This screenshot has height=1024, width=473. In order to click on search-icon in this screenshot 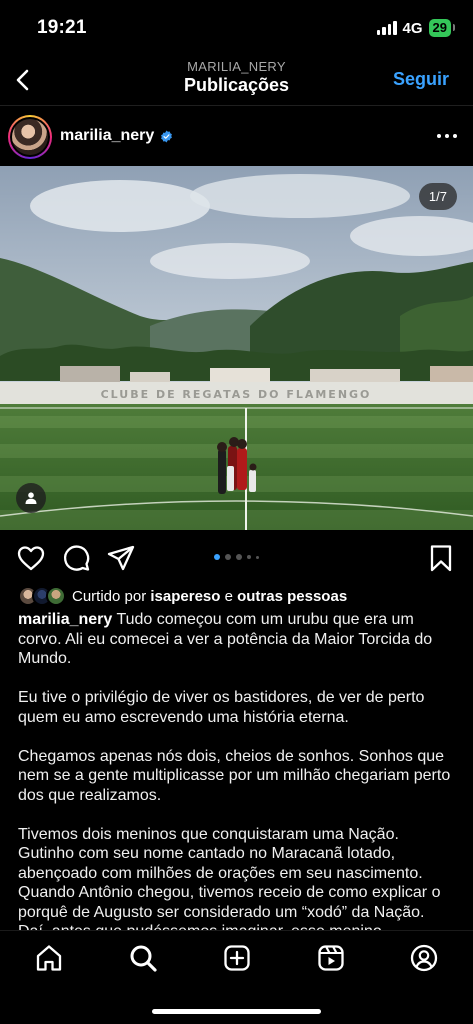, I will do `click(143, 958)`.